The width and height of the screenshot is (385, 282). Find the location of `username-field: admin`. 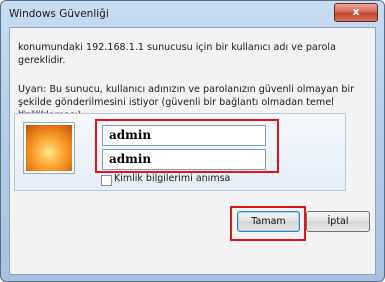

username-field: admin is located at coordinates (184, 135).